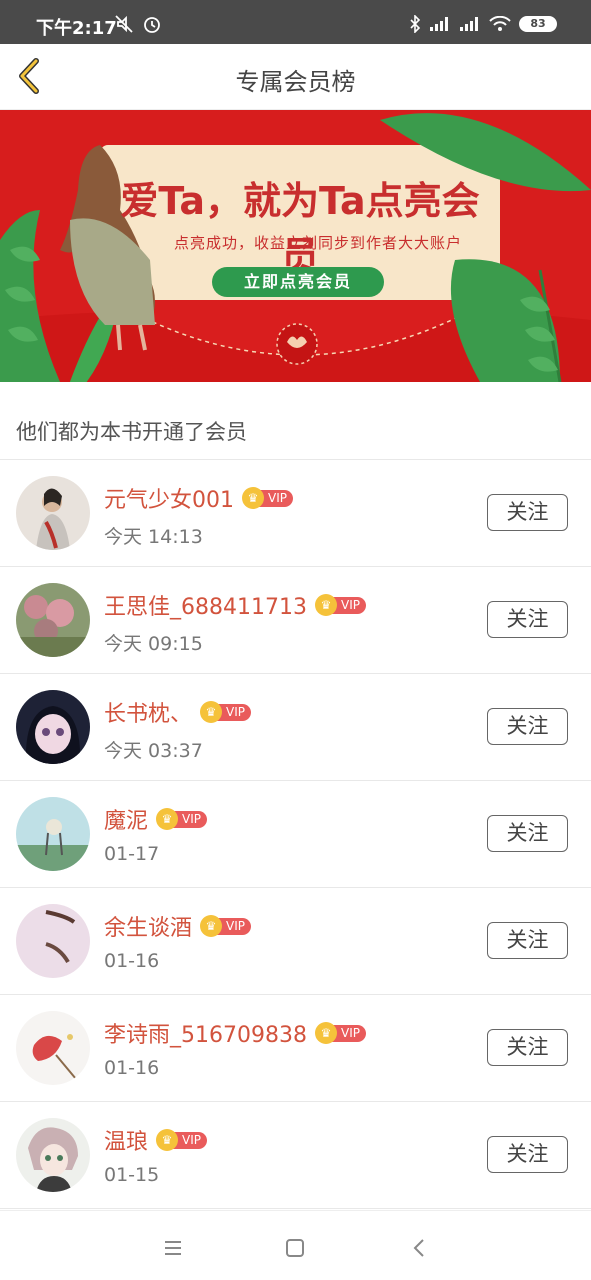  I want to click on open-time: 今天 09:15, so click(153, 644).